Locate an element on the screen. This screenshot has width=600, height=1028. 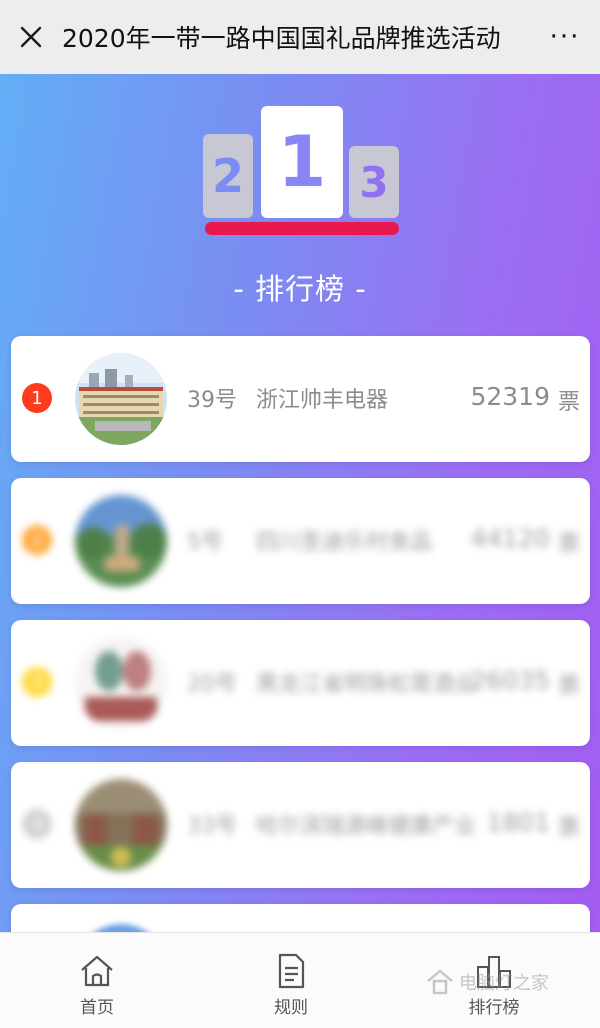
ranking-item: 4 33号 哈尔滨瑞源峰健康产业 1801 票 is located at coordinates (300, 825).